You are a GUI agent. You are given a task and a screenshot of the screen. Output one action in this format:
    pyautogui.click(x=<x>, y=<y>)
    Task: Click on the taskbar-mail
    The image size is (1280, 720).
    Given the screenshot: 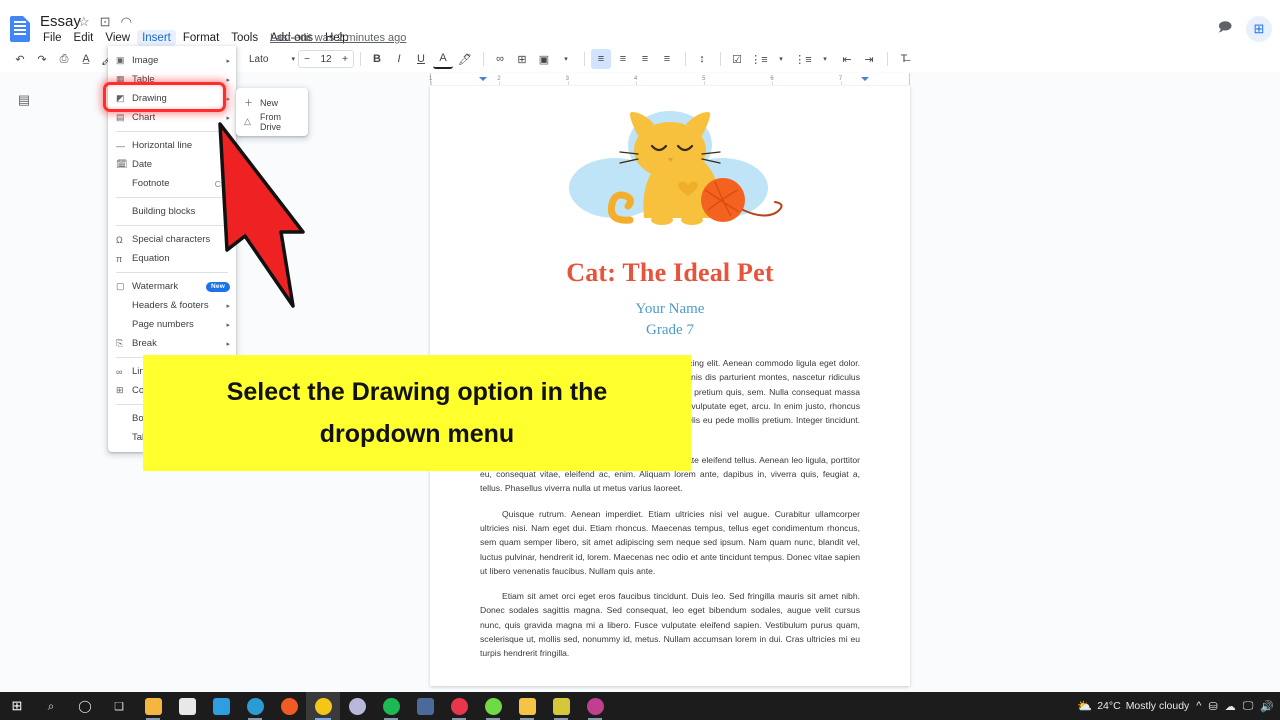 What is the action you would take?
    pyautogui.click(x=221, y=706)
    